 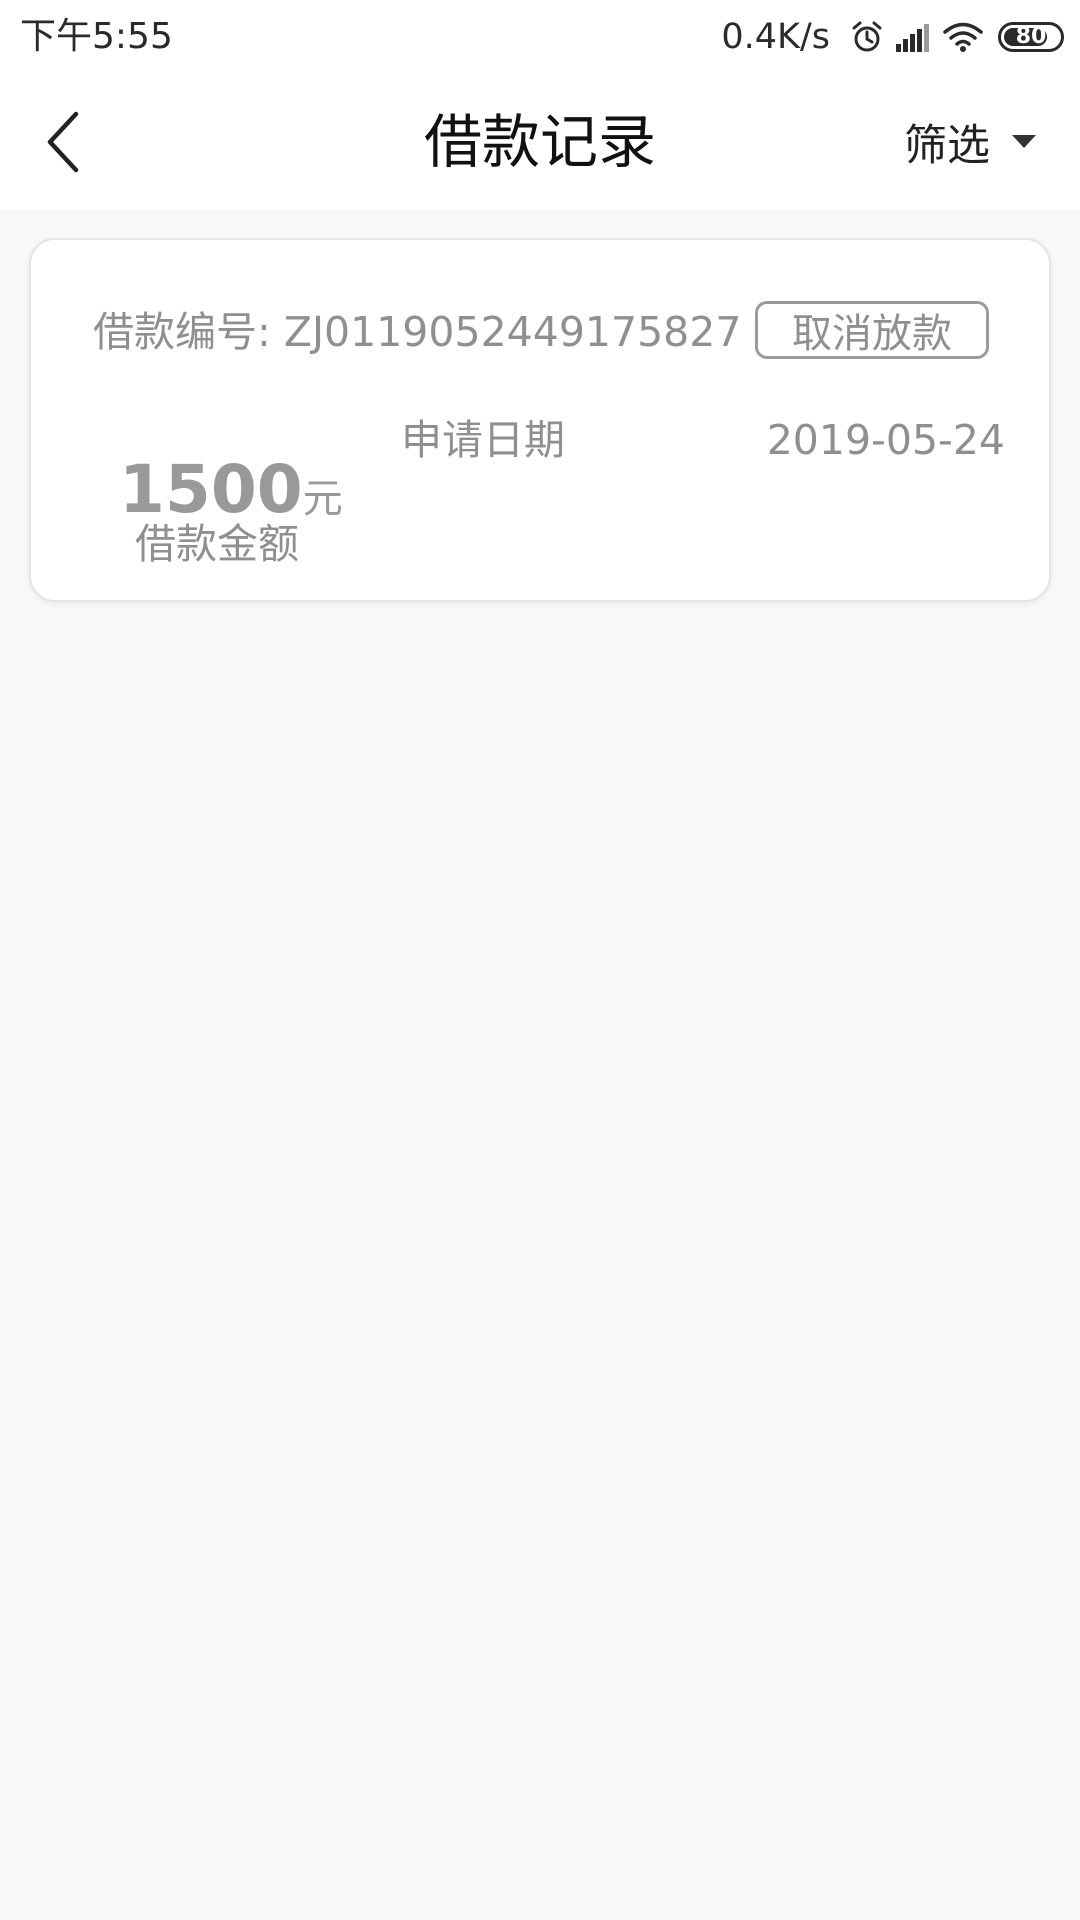 I want to click on loan-amount-unit: 元, so click(x=322, y=499).